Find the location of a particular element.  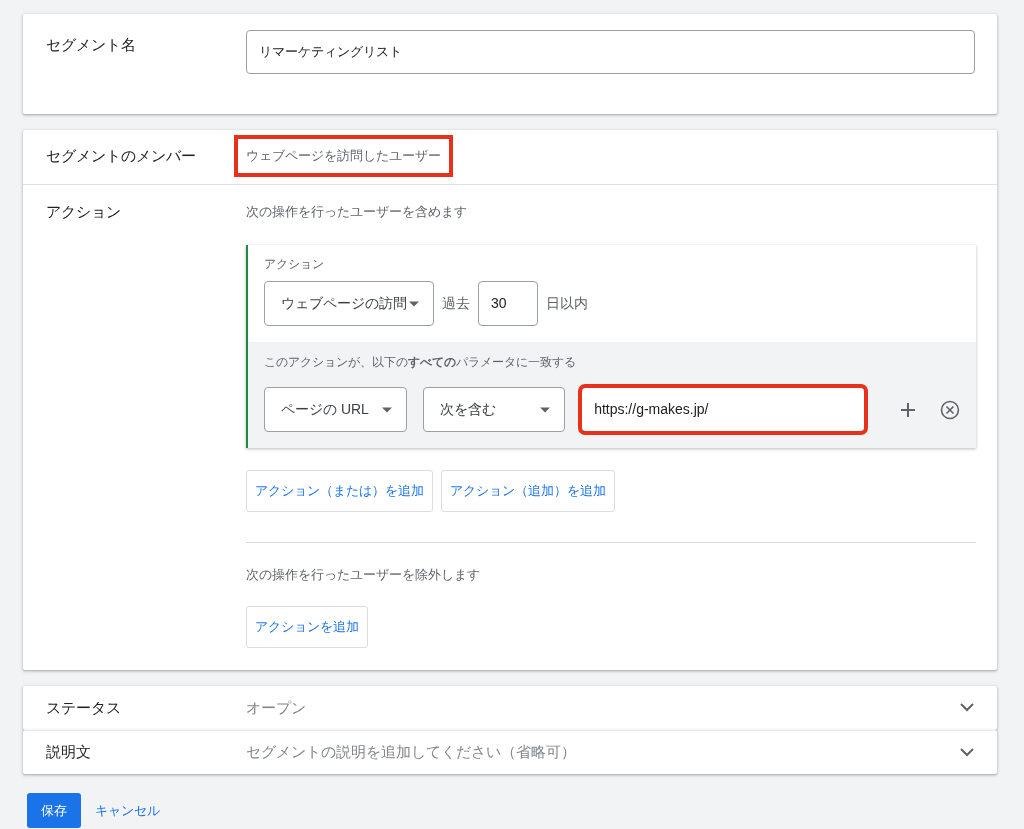

add-action-button: アクション（または）を追加 is located at coordinates (339, 491).